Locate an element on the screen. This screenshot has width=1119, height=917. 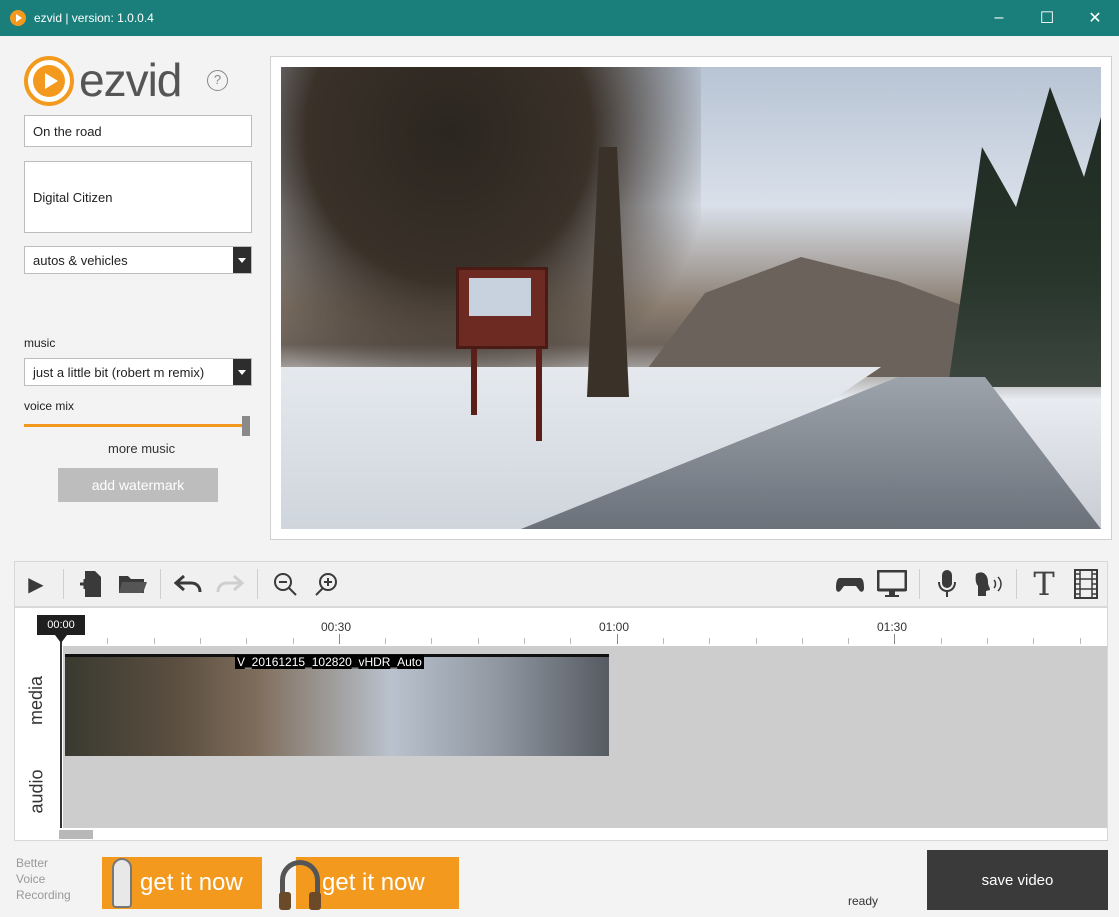
text-icon: T is located at coordinates (1044, 584).